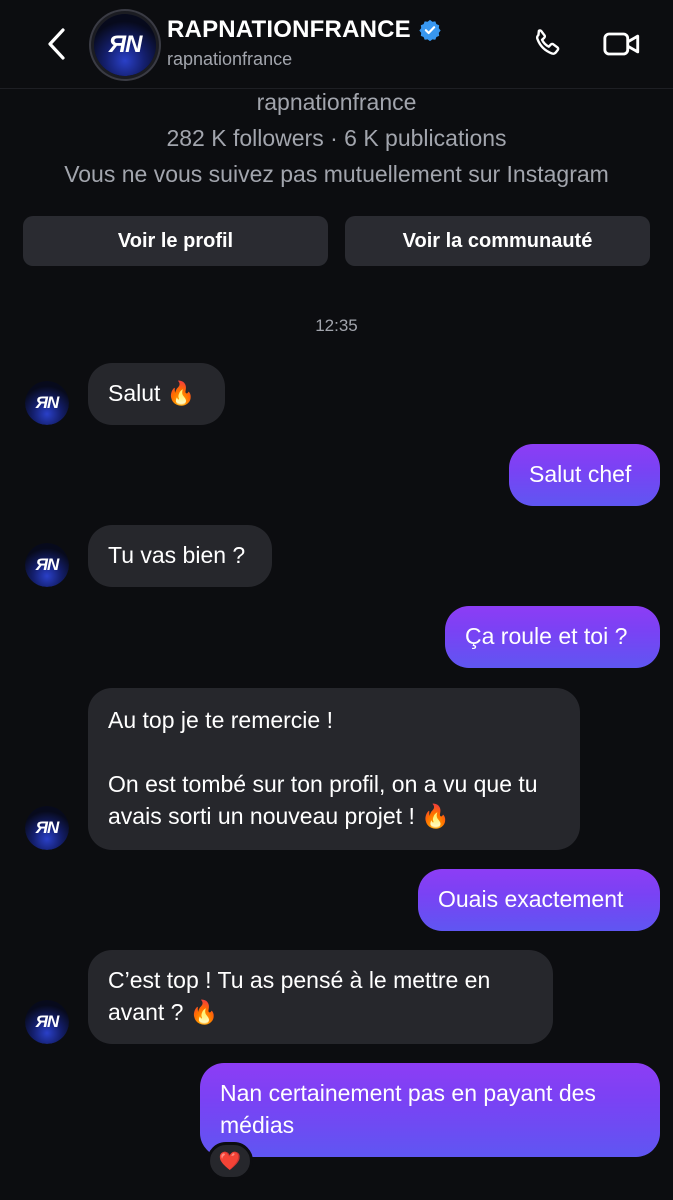 Image resolution: width=673 pixels, height=1200 pixels. I want to click on heart-icon: ❤️, so click(230, 1160).